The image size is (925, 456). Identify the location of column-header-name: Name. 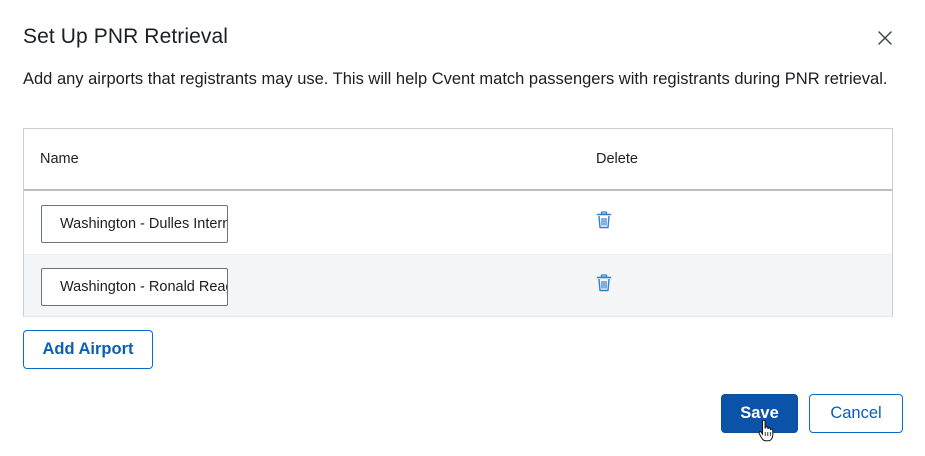
(59, 159).